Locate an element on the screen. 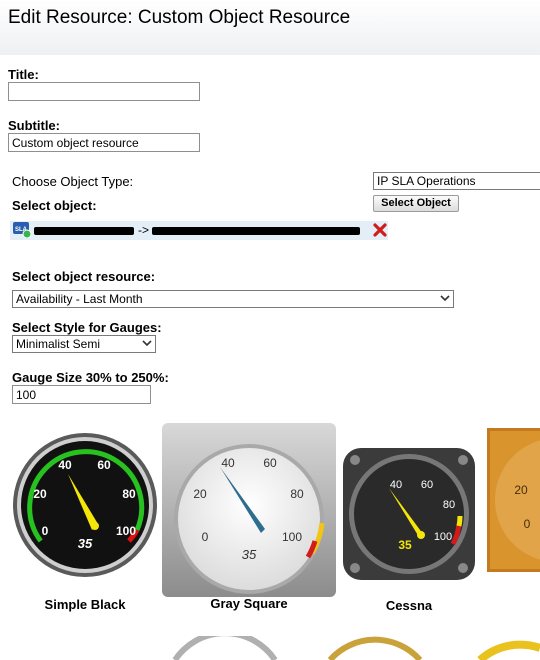 The image size is (540, 660). subtitle-label: Subtitle: is located at coordinates (34, 125).